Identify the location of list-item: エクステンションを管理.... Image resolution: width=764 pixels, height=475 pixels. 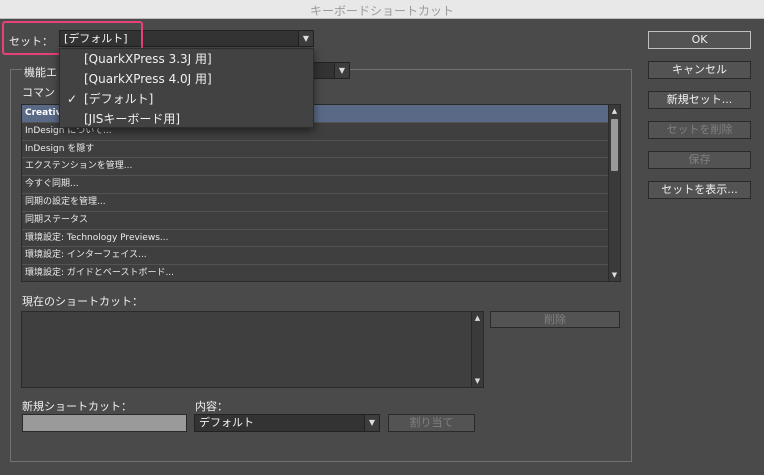
(315, 167).